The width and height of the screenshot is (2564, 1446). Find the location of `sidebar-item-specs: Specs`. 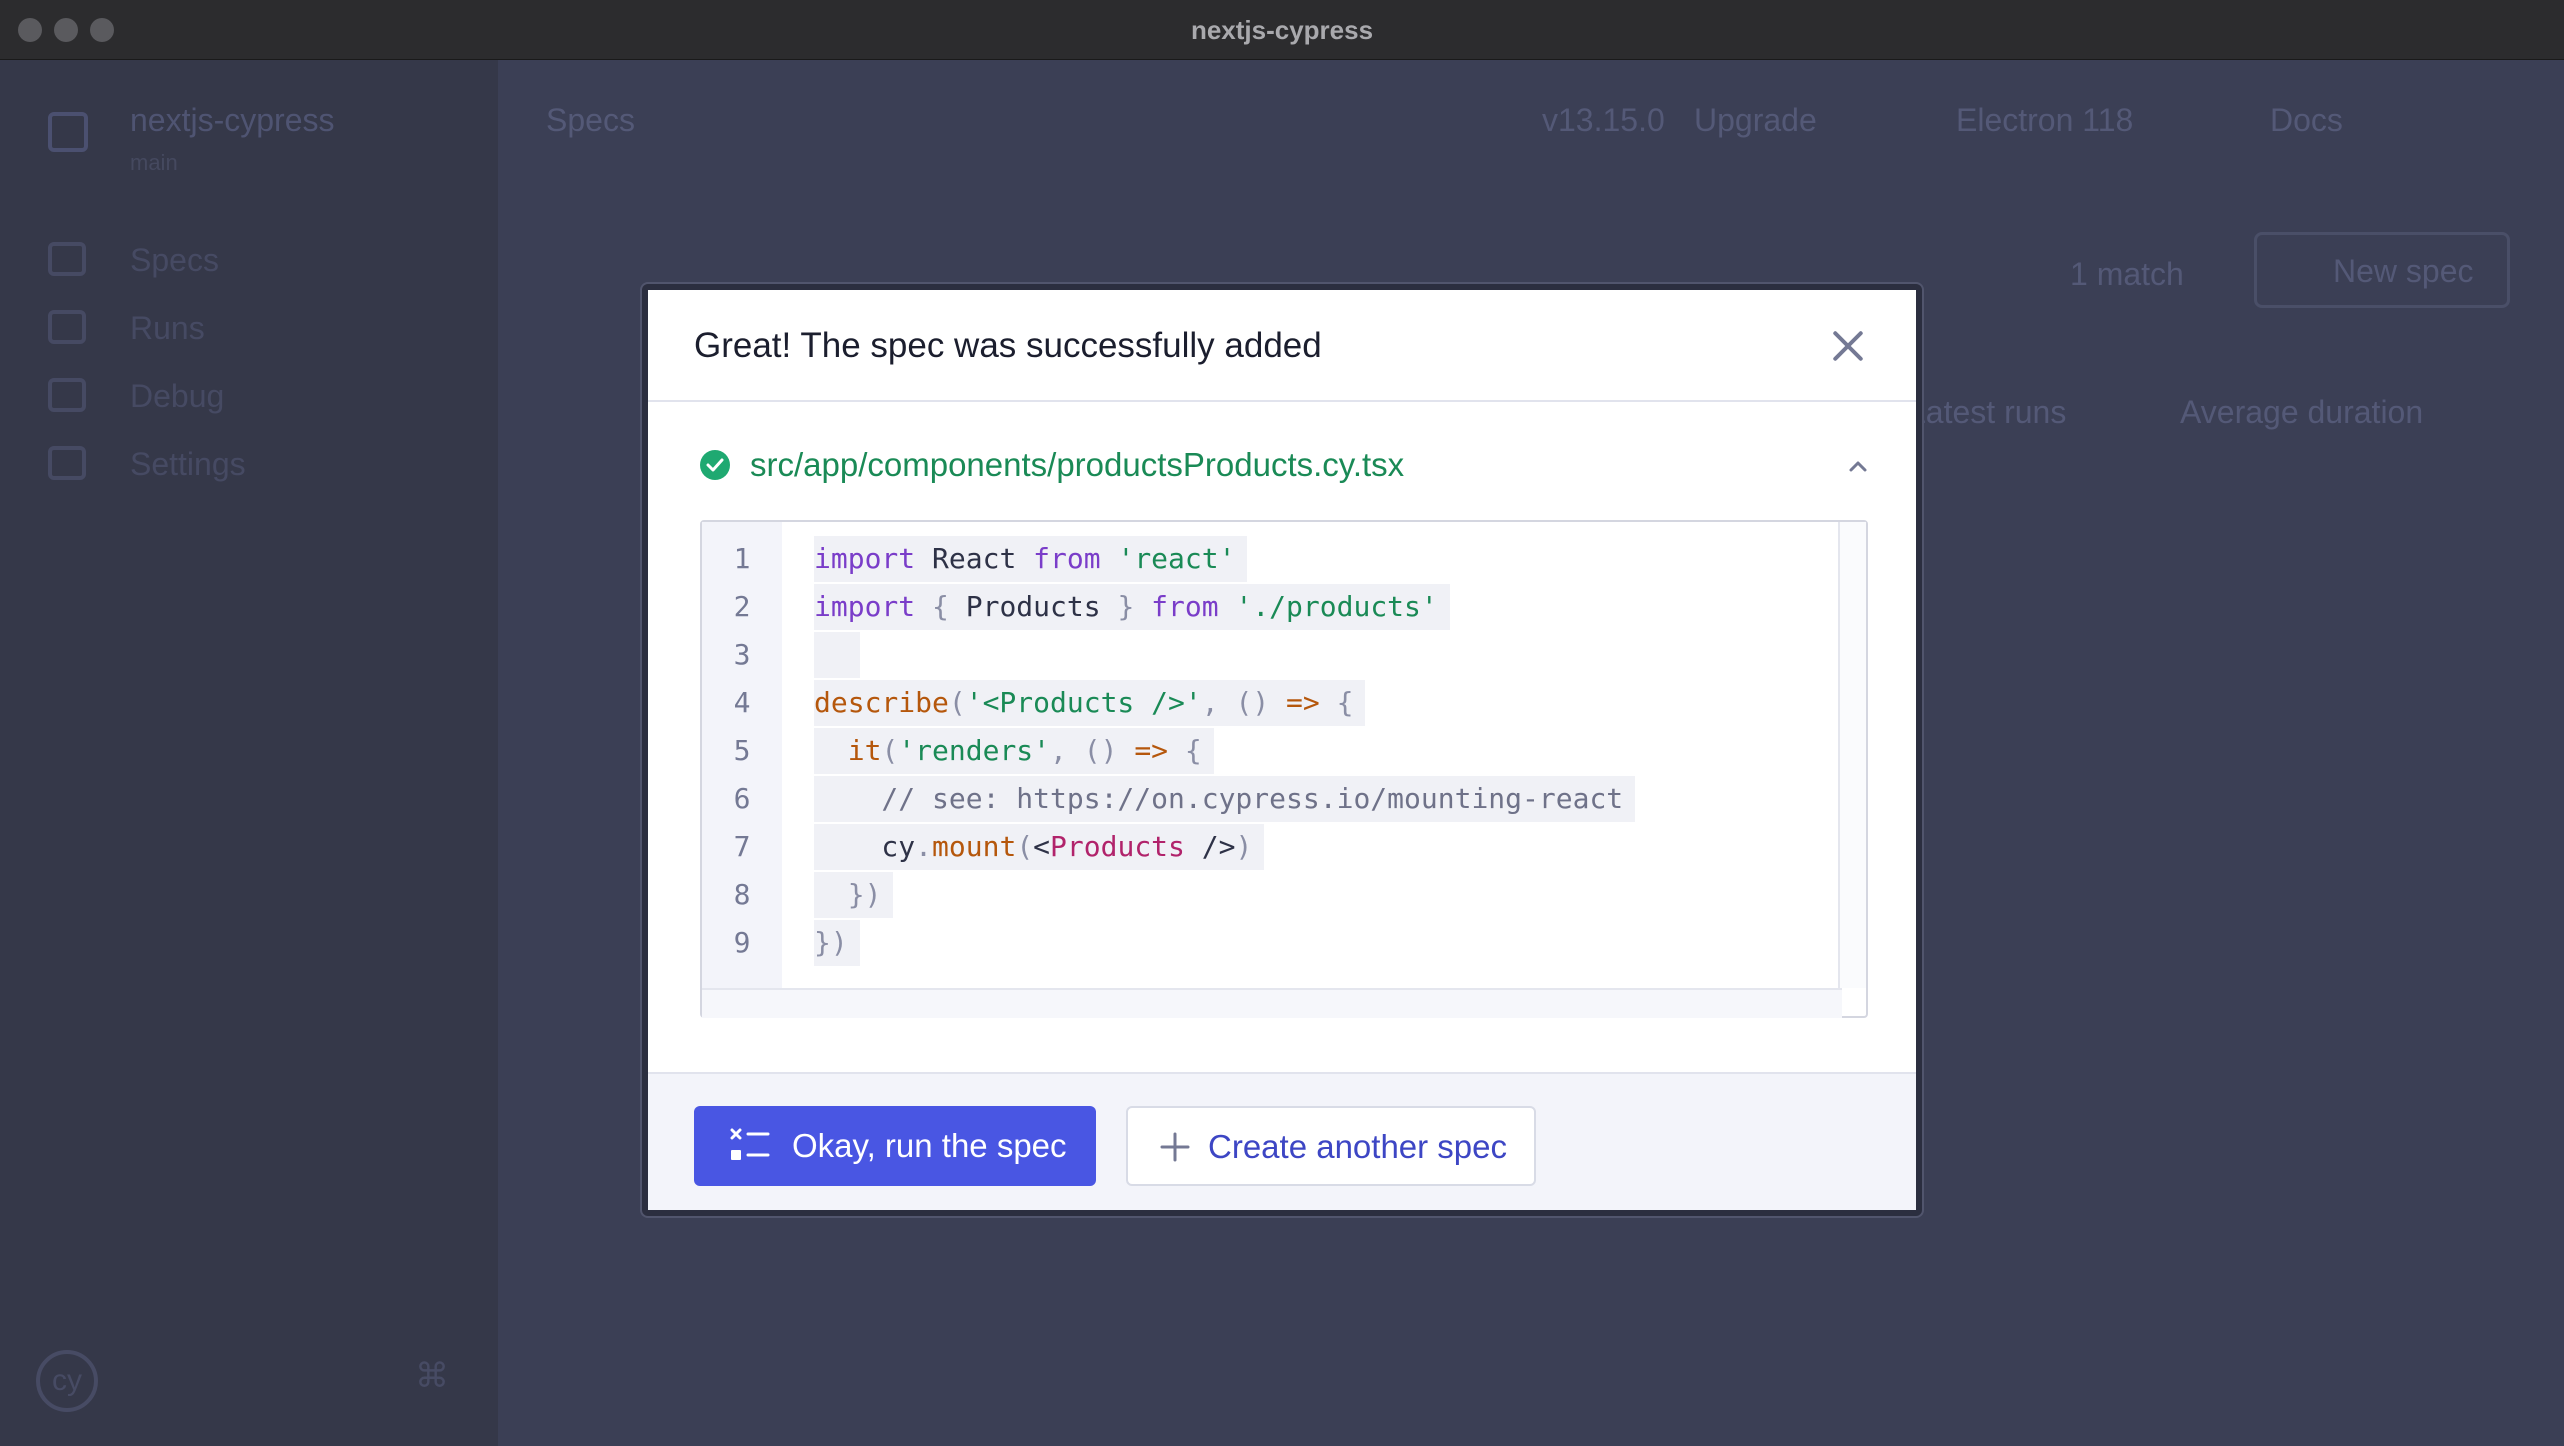

sidebar-item-specs: Specs is located at coordinates (258, 260).